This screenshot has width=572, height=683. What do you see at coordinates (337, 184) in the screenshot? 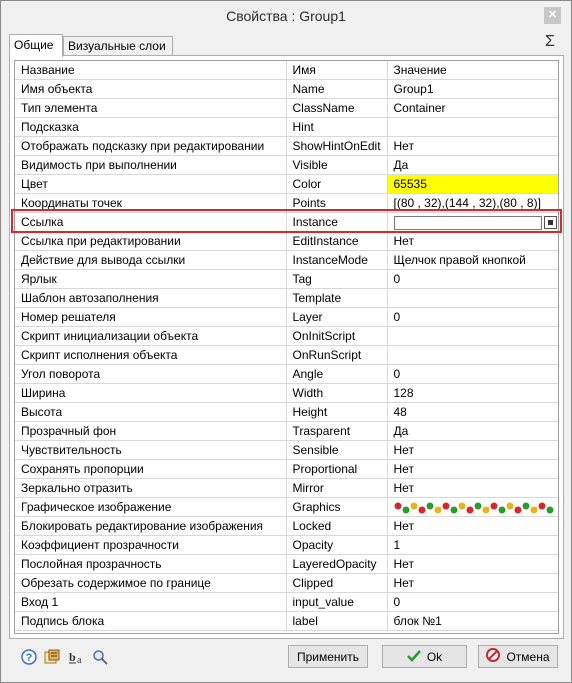
I see `property-name-cell: Color` at bounding box center [337, 184].